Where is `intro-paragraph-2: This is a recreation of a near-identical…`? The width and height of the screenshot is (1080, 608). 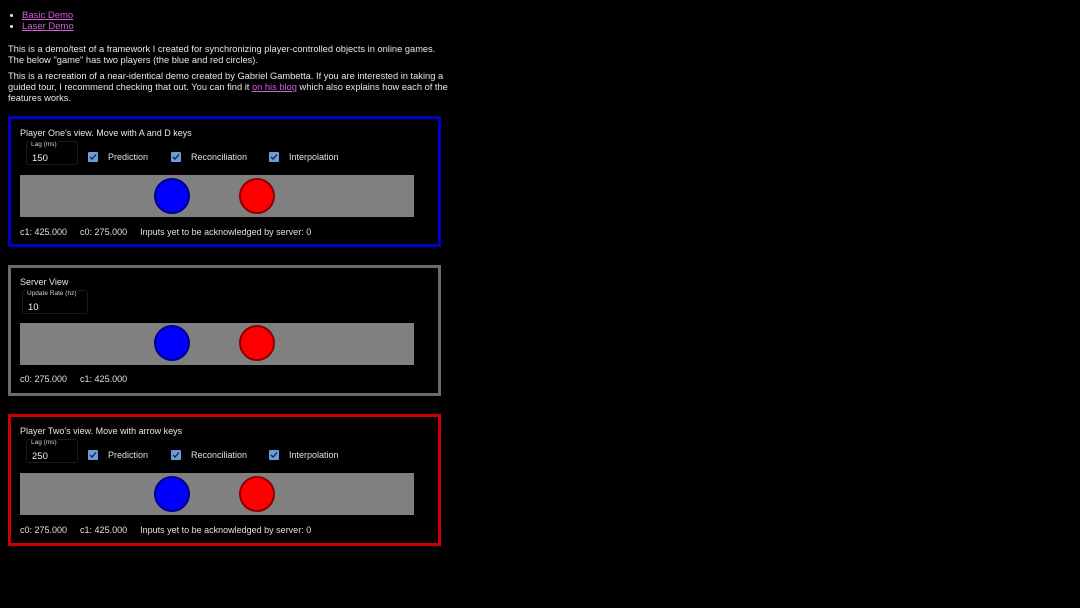 intro-paragraph-2: This is a recreation of a near-identical… is located at coordinates (228, 87).